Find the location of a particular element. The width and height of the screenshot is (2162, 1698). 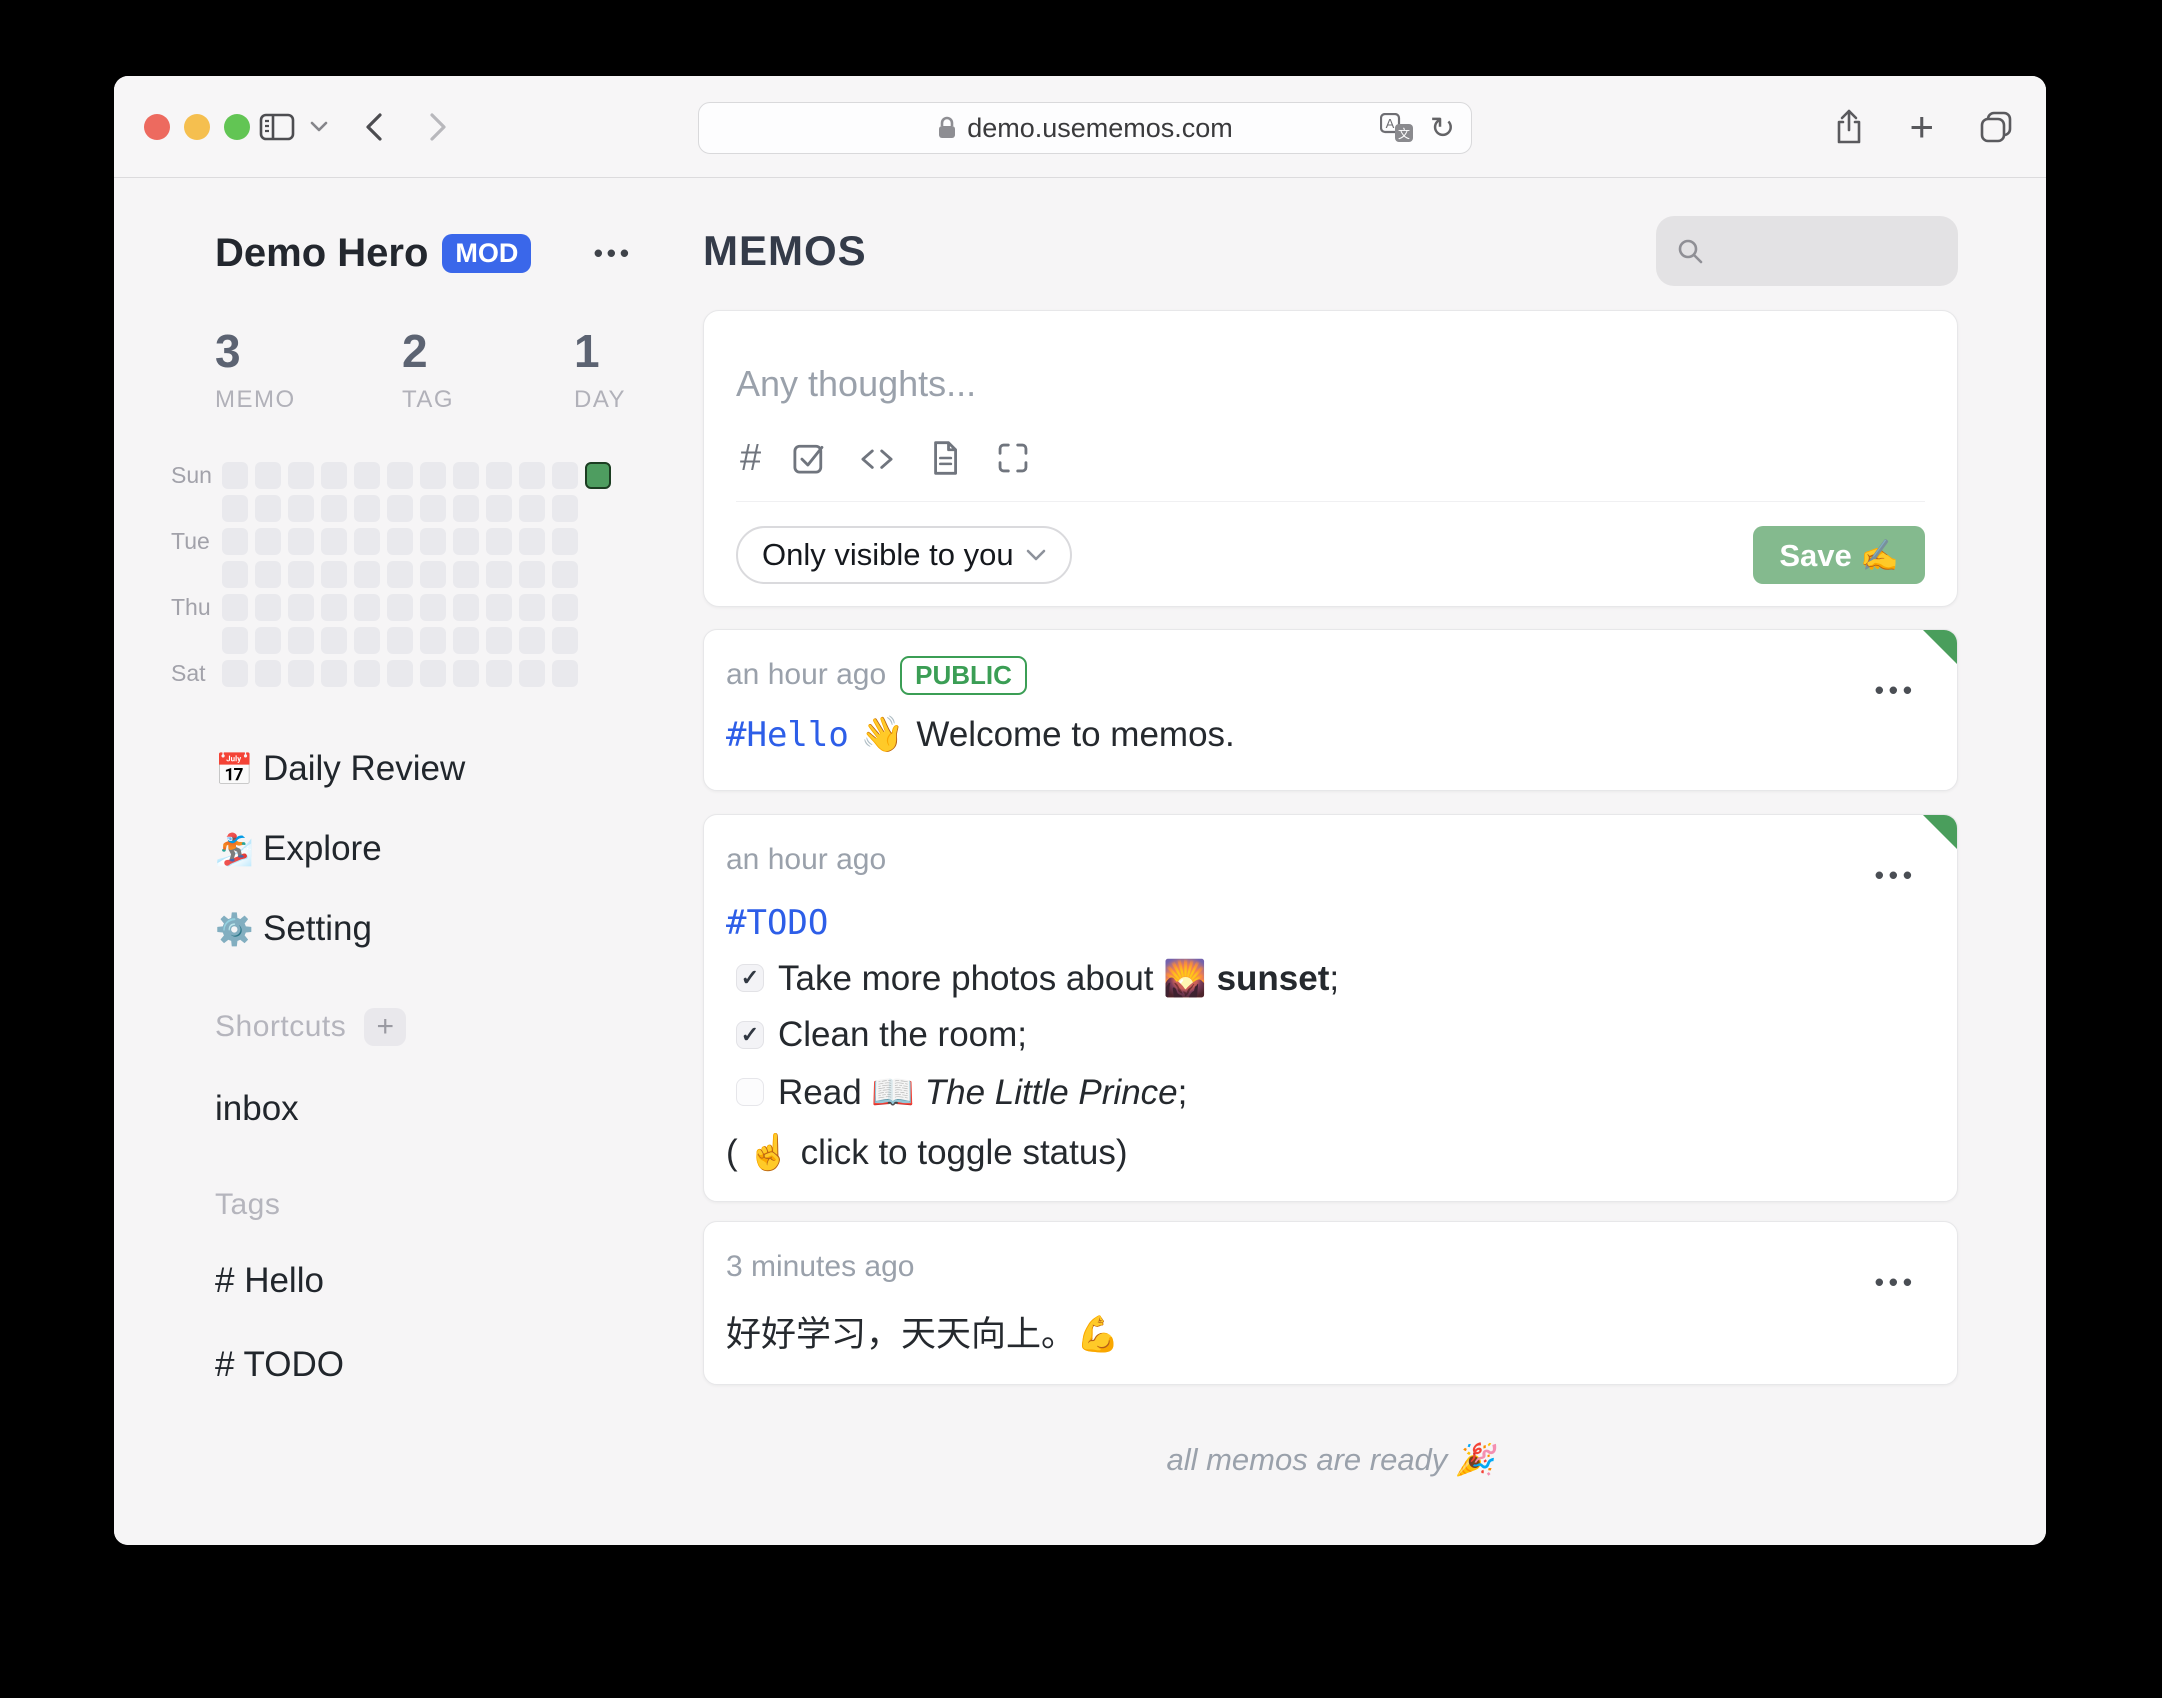

sidebar-item-explore: 🏂 Explore is located at coordinates (457, 849).